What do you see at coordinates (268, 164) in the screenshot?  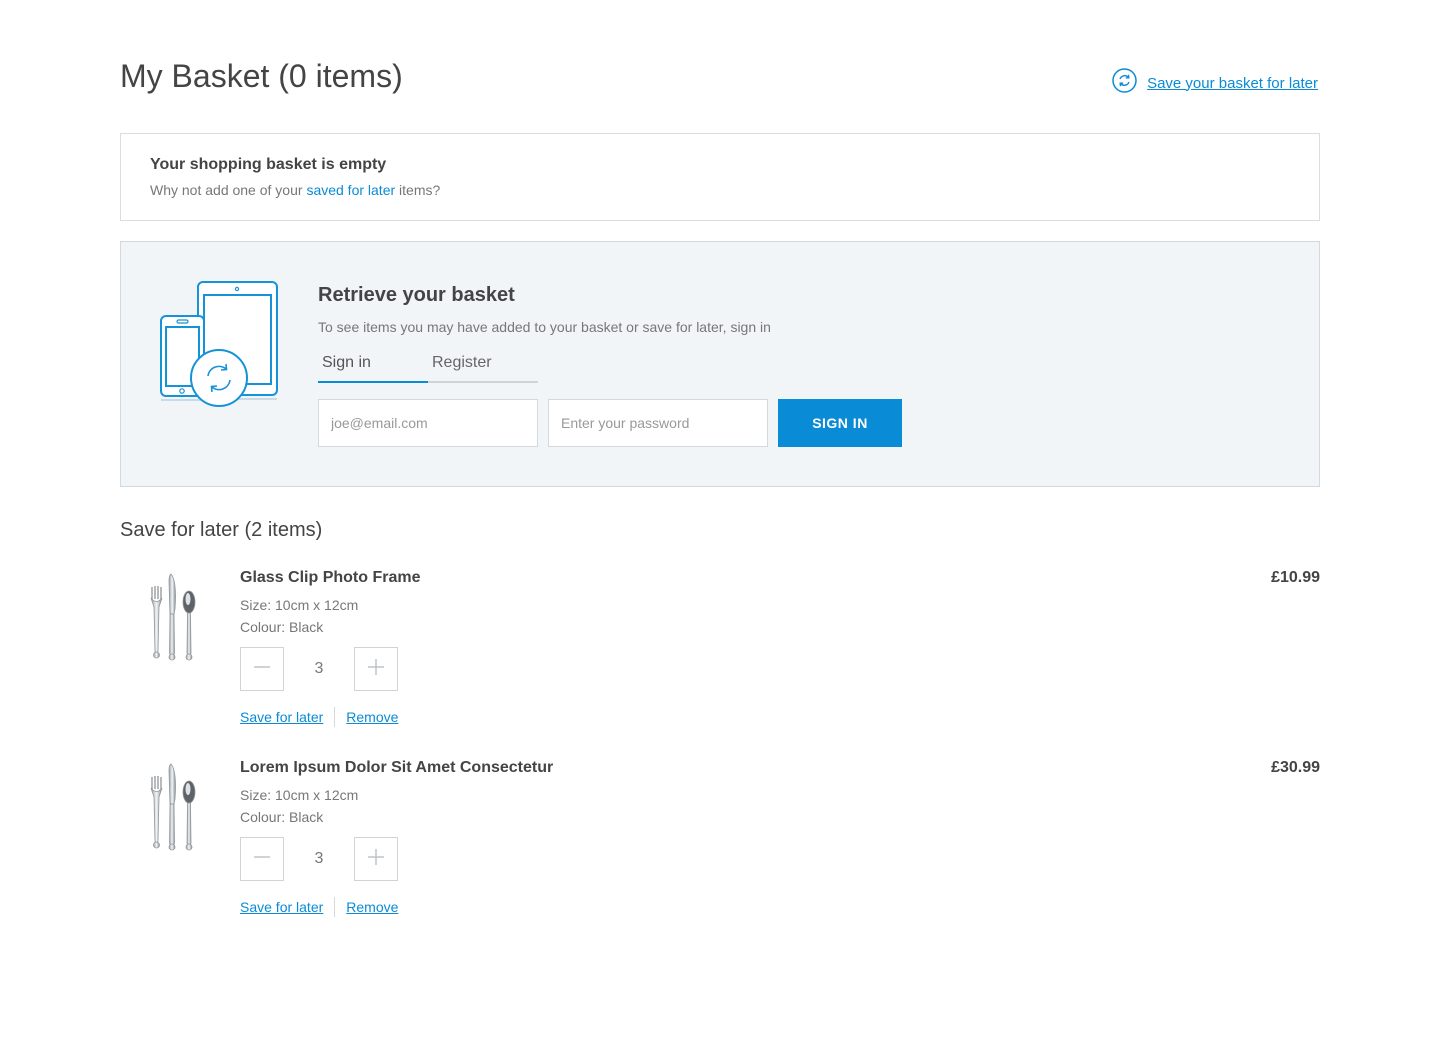 I see `empty-basket-title: Your shopping basket is empty` at bounding box center [268, 164].